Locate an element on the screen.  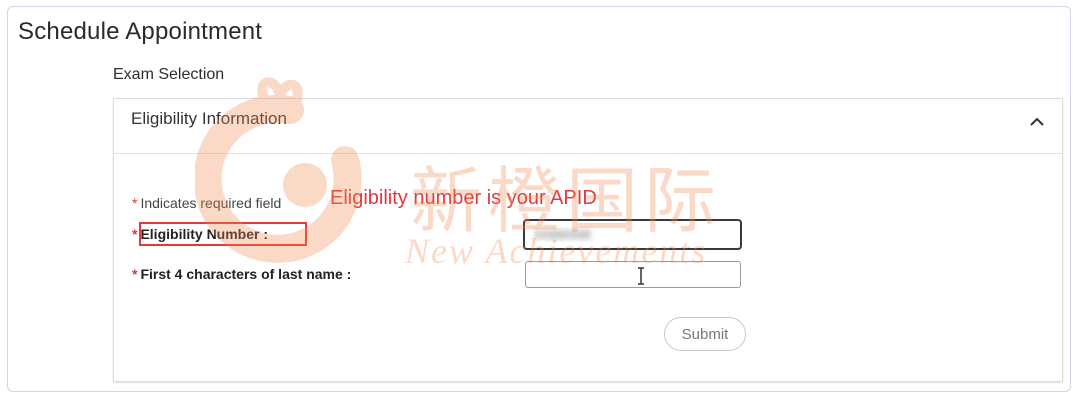
chevron-up-icon is located at coordinates (1037, 122).